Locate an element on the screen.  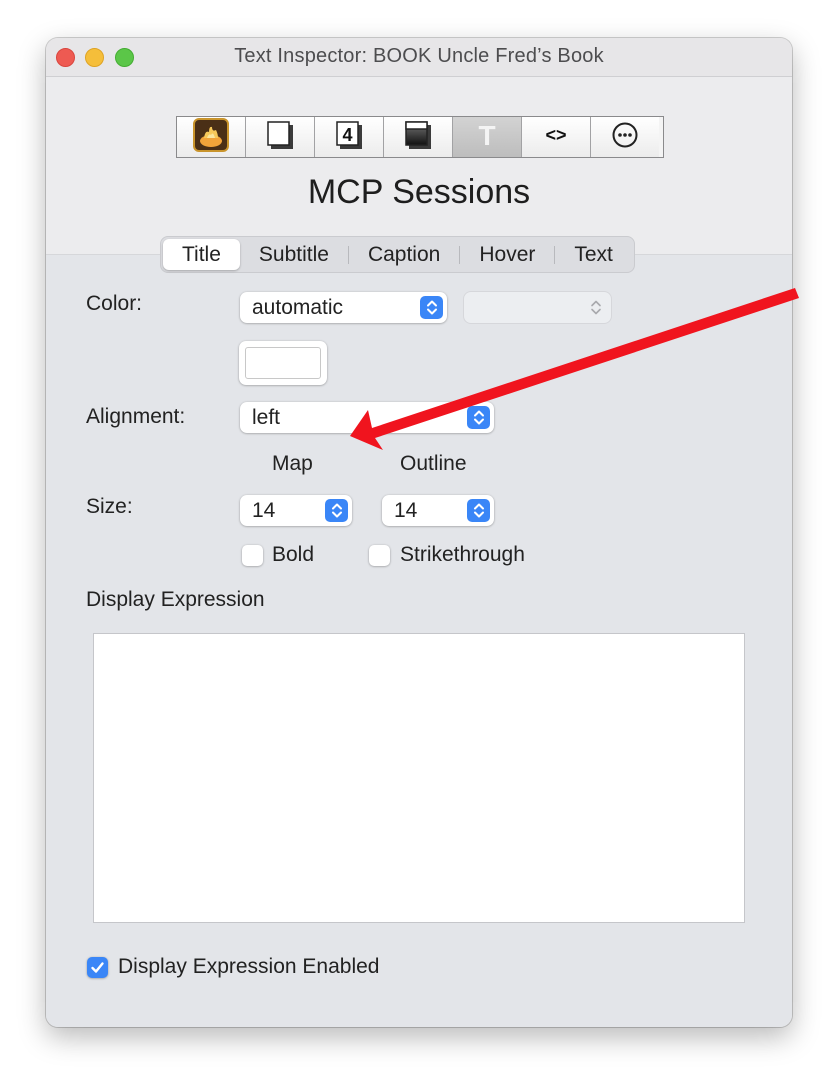
color-popup: automatic is located at coordinates (343, 307).